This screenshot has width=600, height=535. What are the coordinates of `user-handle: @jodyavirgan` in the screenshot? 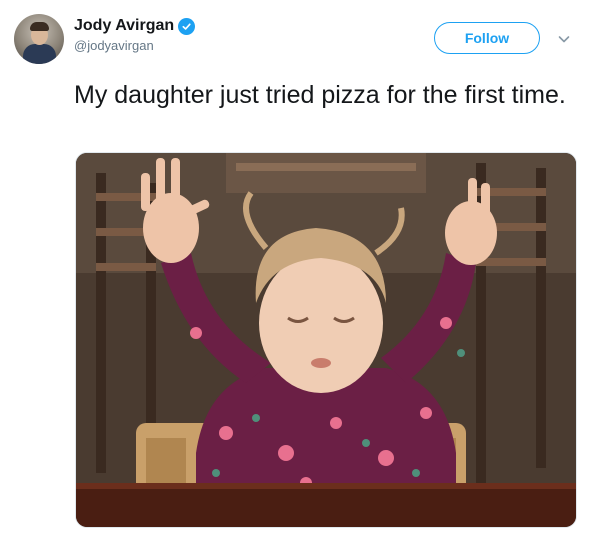 It's located at (114, 45).